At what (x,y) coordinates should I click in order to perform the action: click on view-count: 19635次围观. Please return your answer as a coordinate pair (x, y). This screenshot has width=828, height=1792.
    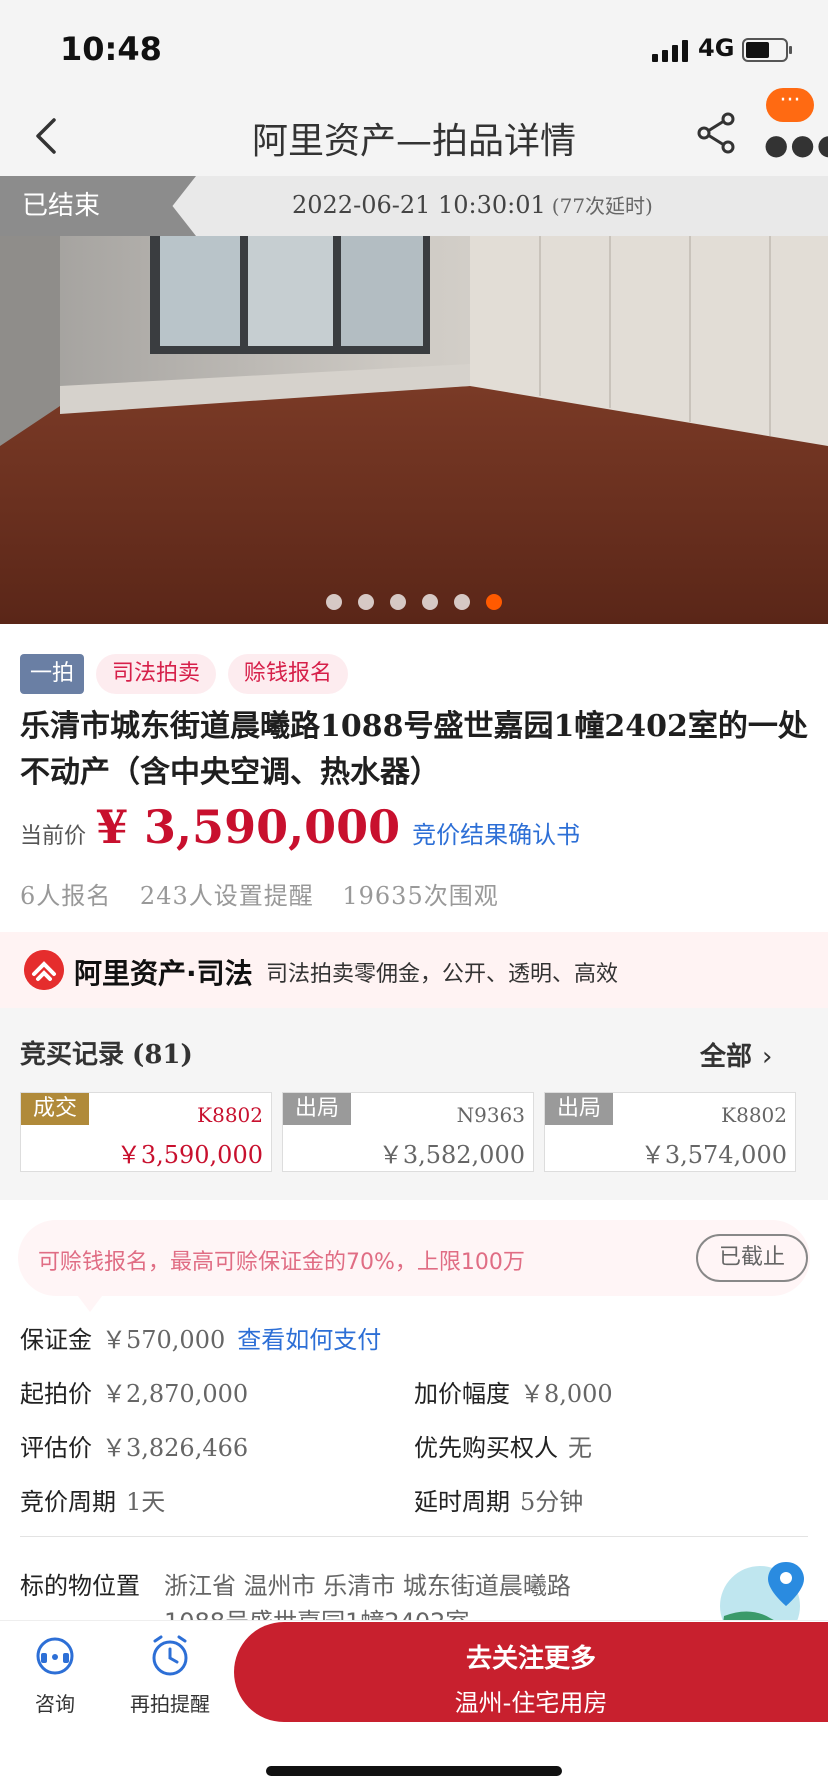
    Looking at the image, I should click on (420, 896).